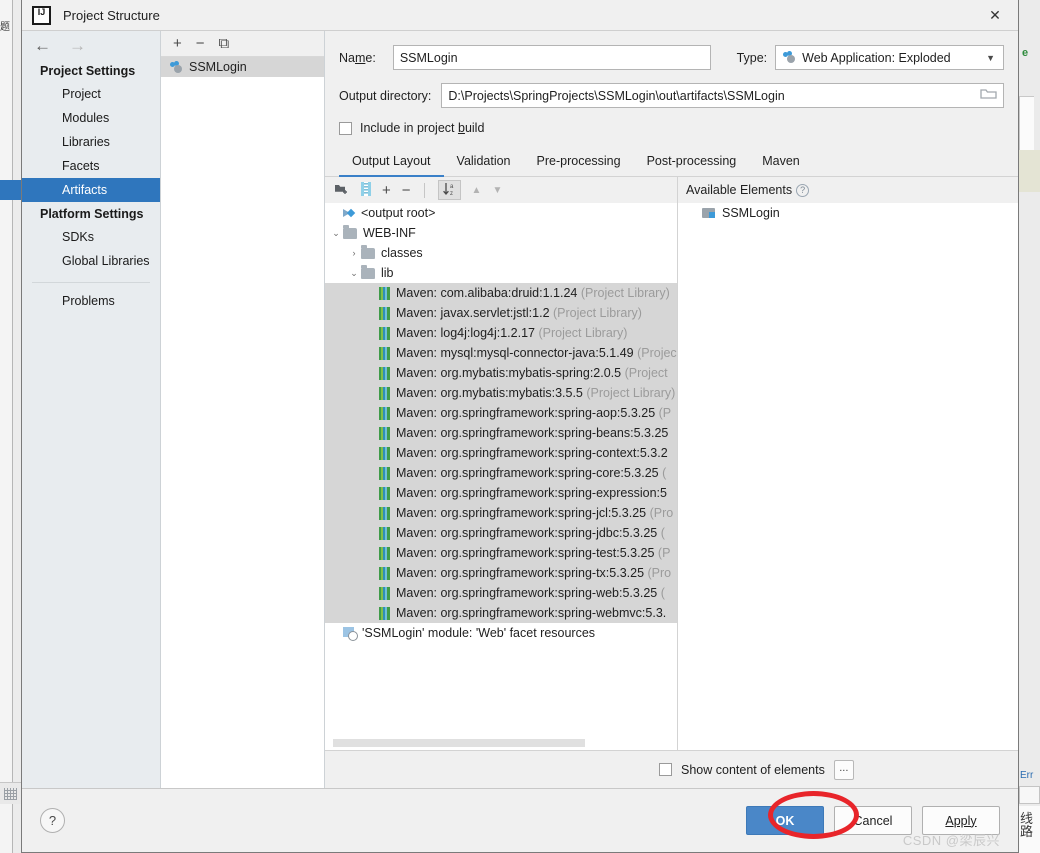 The width and height of the screenshot is (1040, 853). Describe the element at coordinates (91, 166) in the screenshot. I see `sidebar-item-facets: Facets` at that location.